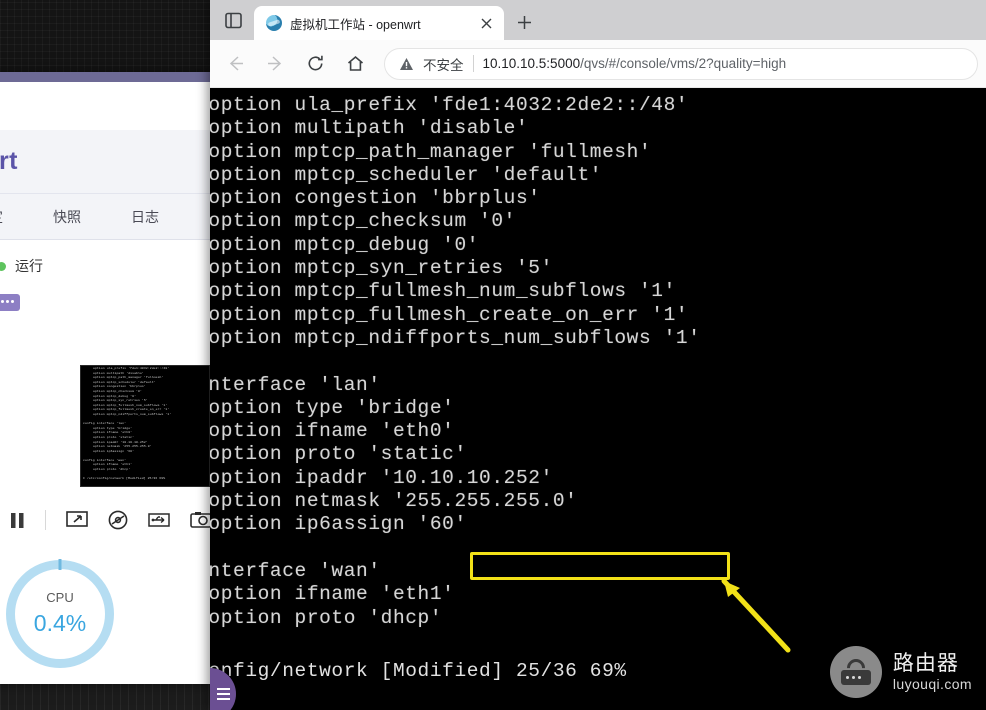 The width and height of the screenshot is (986, 710). I want to click on browser-tabstrip: 虚拟机工作站 - openwrt, so click(598, 20).